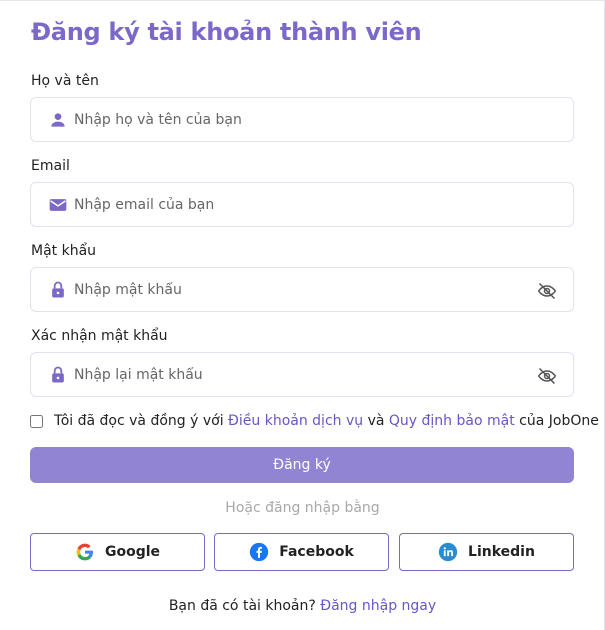  I want to click on facebook-label: Facebook, so click(316, 552).